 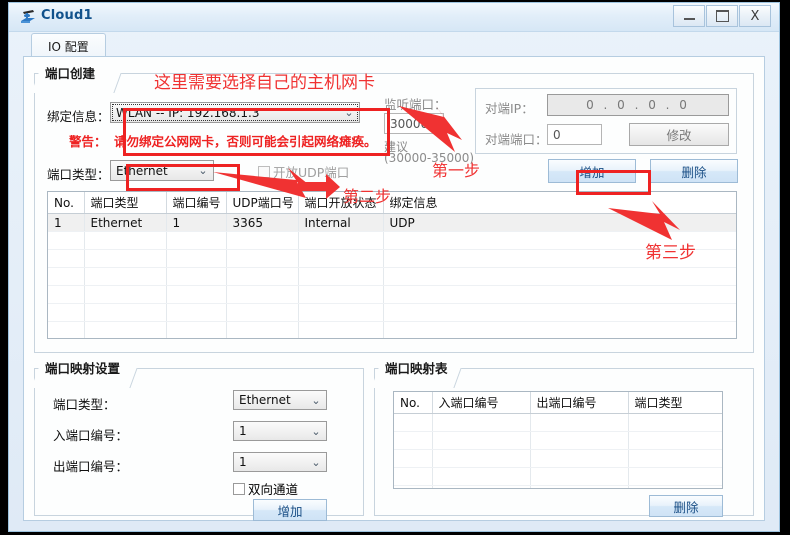 What do you see at coordinates (394, 17) in the screenshot?
I see `title-bar: Cloud1 X` at bounding box center [394, 17].